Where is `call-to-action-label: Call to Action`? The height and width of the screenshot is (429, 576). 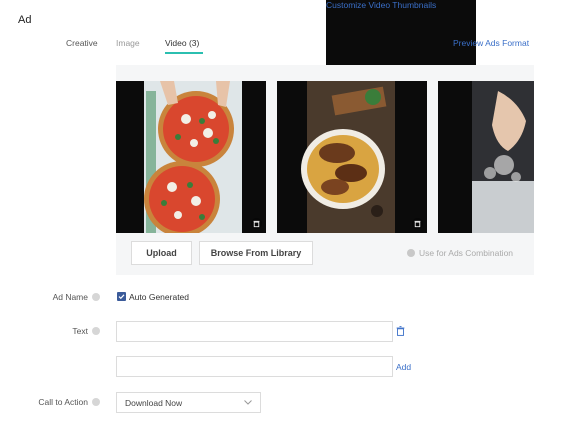 call-to-action-label: Call to Action is located at coordinates (53, 402).